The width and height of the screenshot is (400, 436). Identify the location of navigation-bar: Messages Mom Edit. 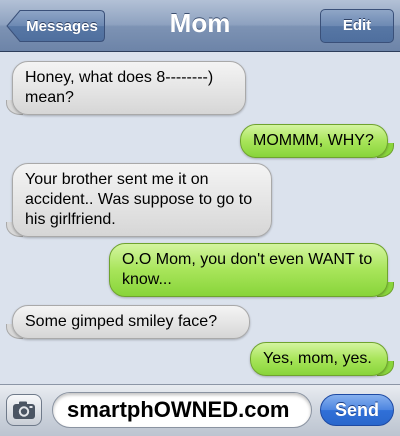
(200, 26).